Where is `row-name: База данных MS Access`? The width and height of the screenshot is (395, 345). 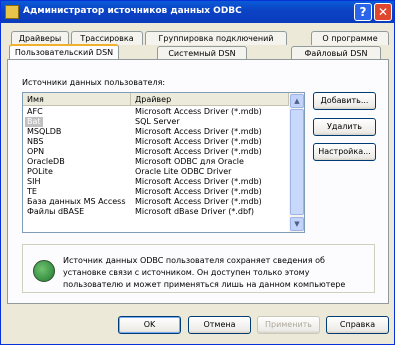 row-name: База данных MS Access is located at coordinates (76, 201).